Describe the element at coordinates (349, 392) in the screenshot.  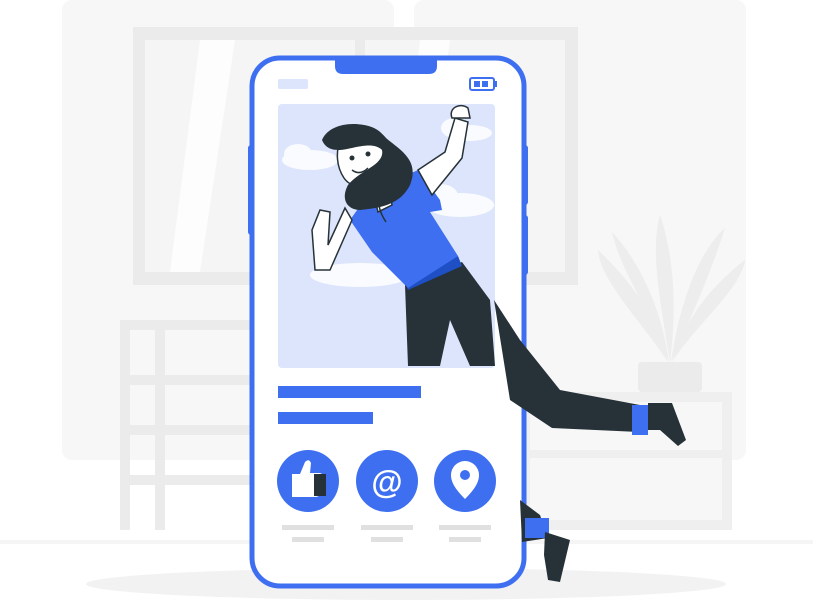
I see `caption-bar-long` at that location.